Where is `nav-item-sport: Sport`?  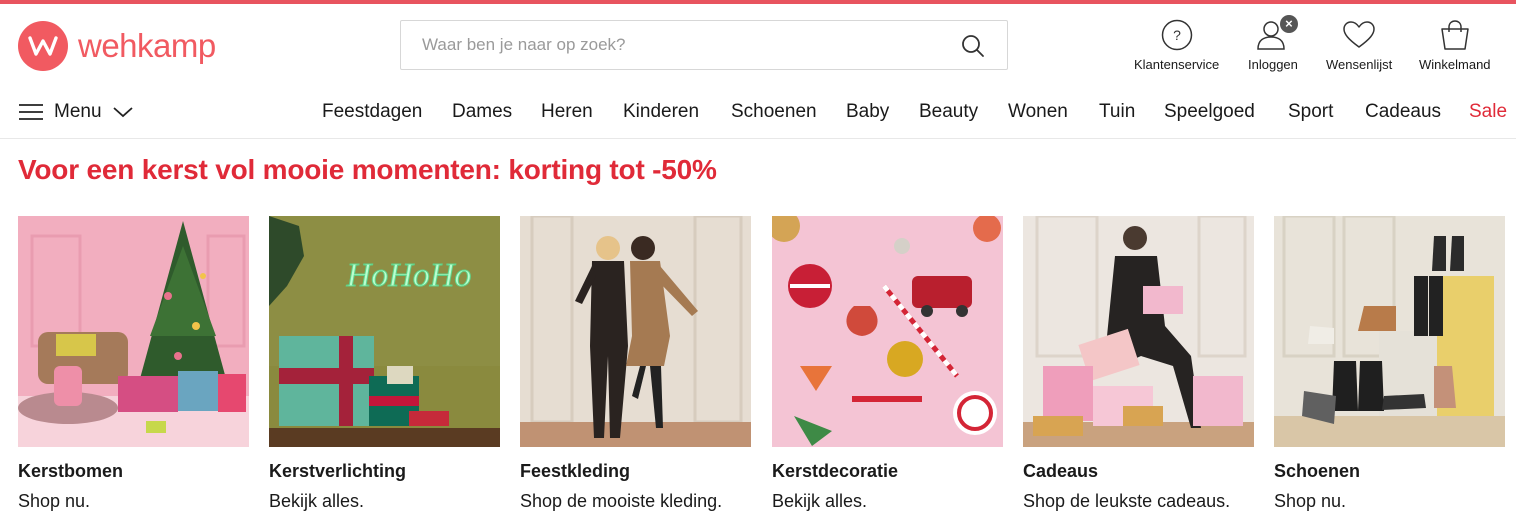 nav-item-sport: Sport is located at coordinates (1310, 112).